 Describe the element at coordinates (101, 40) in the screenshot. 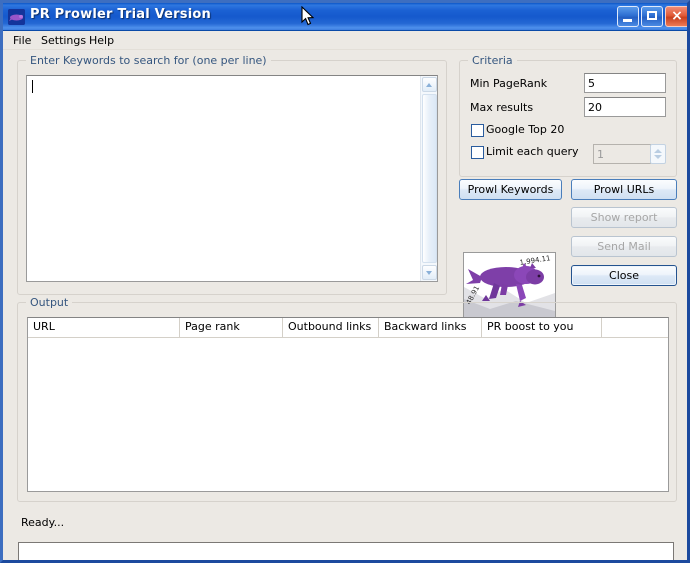

I see `menu-item-help: Help` at that location.